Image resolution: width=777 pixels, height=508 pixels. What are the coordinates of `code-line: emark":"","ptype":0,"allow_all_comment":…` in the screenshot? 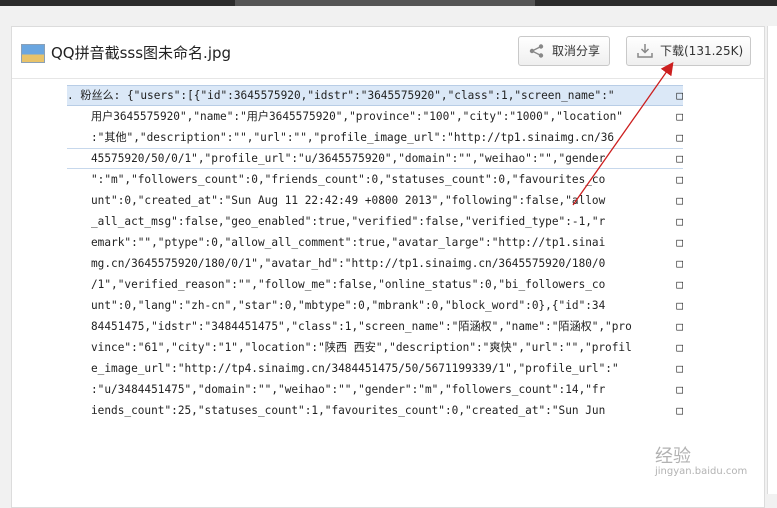 It's located at (387, 242).